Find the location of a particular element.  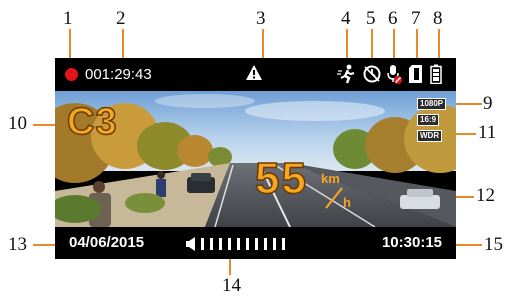

callout-6: 6 is located at coordinates (393, 18).